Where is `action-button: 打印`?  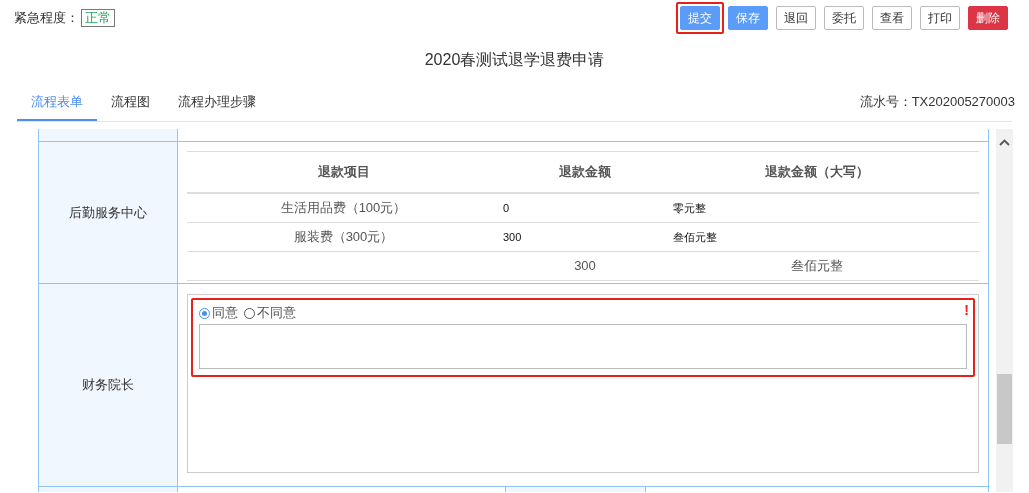
action-button: 打印 is located at coordinates (940, 18).